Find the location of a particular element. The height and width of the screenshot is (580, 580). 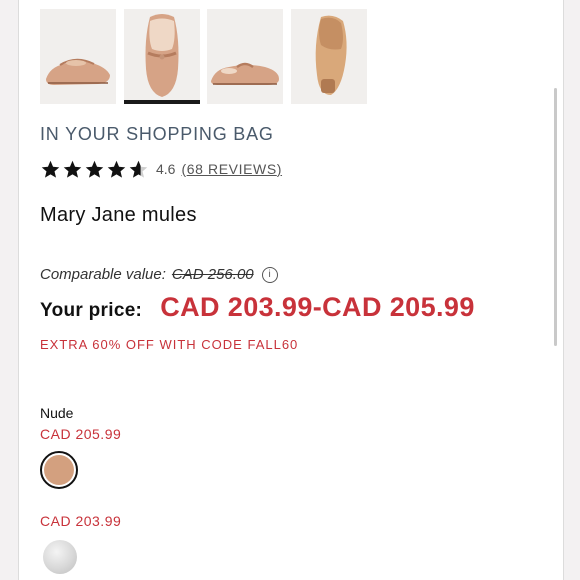

thumbnail-top-view is located at coordinates (162, 56).